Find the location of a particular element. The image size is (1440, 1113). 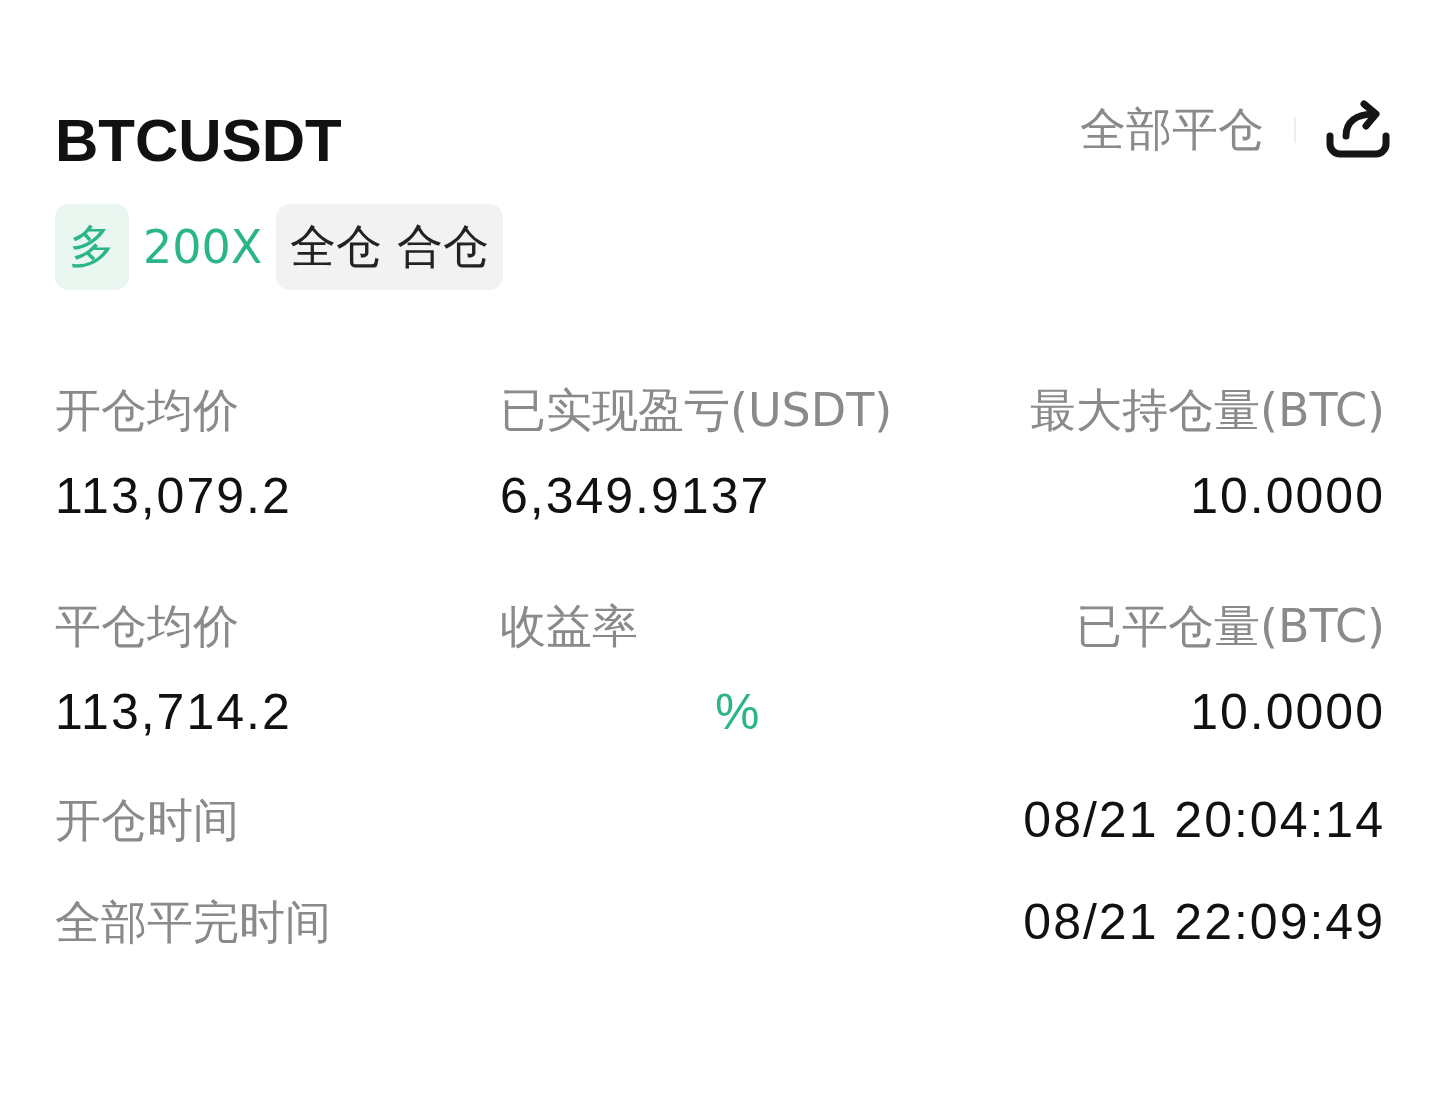

stat-value: 113,714.2 is located at coordinates (174, 712).